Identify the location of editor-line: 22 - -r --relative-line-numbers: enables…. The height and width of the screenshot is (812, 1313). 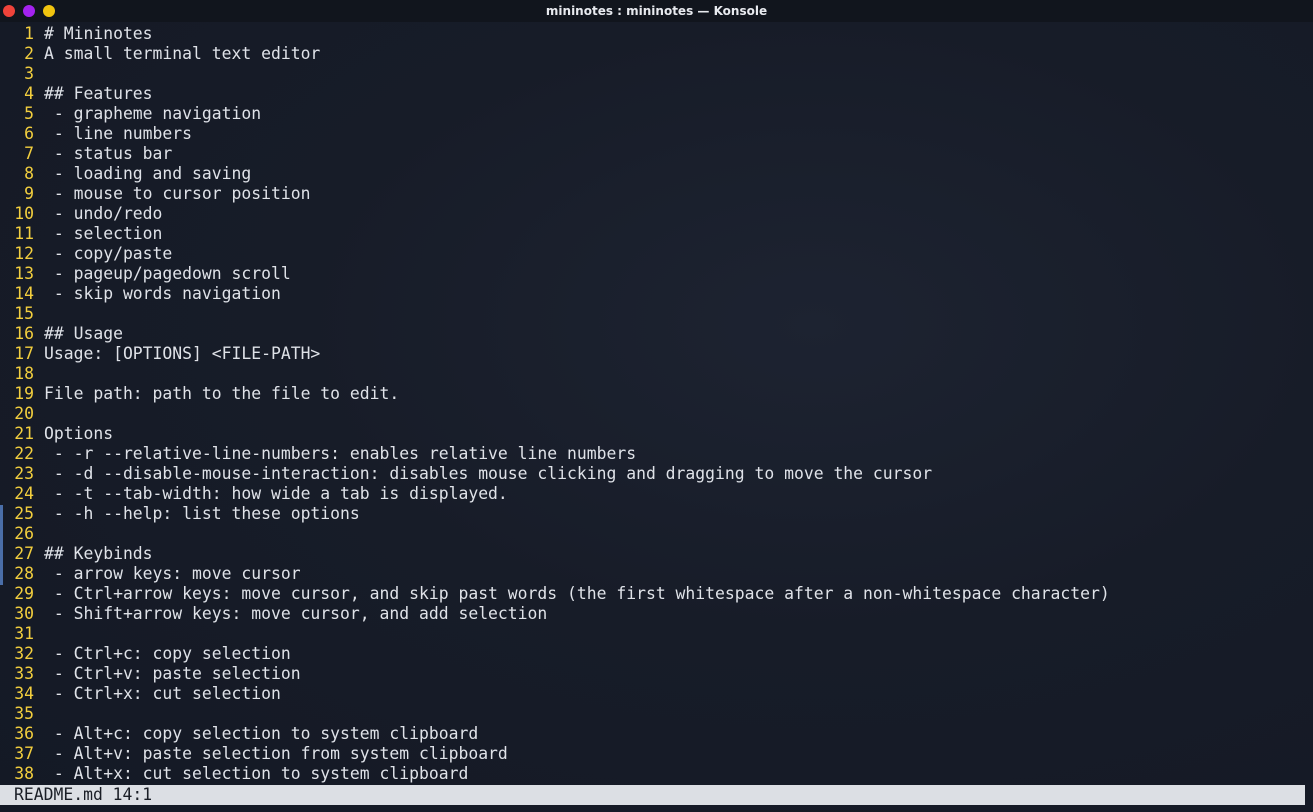
(656, 454).